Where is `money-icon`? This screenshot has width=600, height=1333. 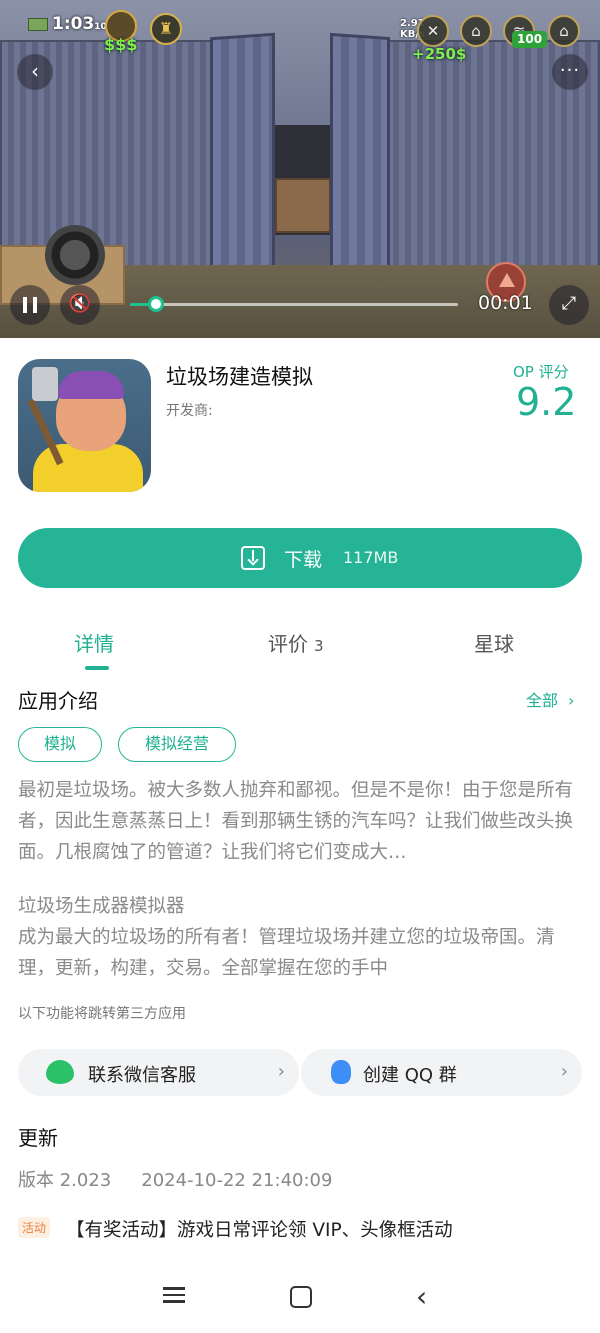 money-icon is located at coordinates (38, 24).